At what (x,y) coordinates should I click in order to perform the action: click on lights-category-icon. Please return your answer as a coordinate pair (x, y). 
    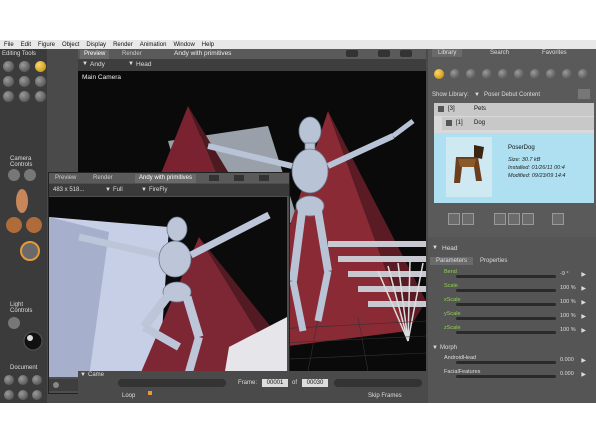
    Looking at the image, I should click on (535, 74).